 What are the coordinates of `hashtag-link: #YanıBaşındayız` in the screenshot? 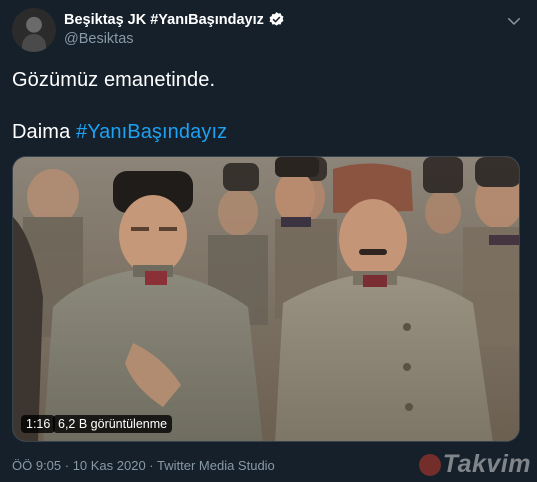 It's located at (151, 132).